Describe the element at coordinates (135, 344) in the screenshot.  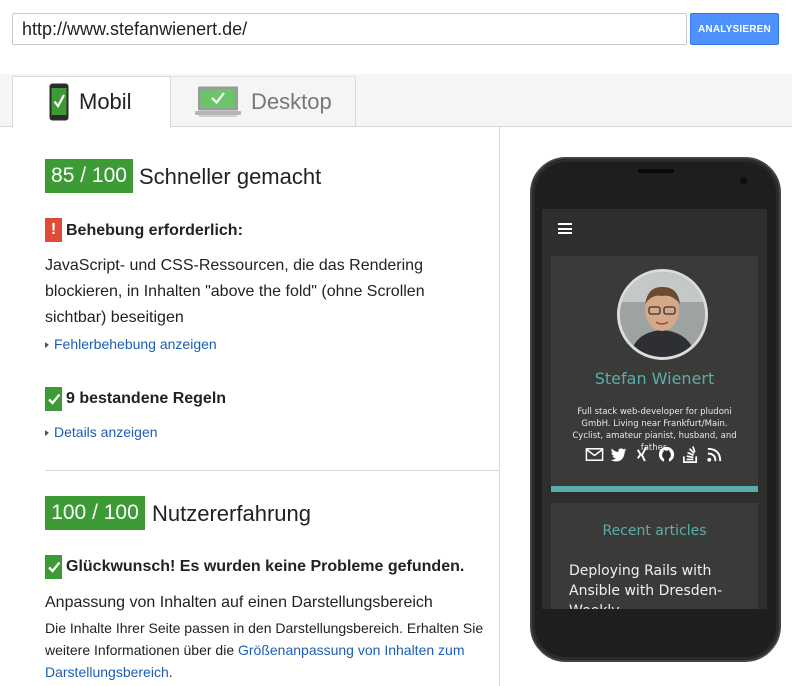
I see `show-fix-link-label: Fehlerbehebung anzeigen` at that location.